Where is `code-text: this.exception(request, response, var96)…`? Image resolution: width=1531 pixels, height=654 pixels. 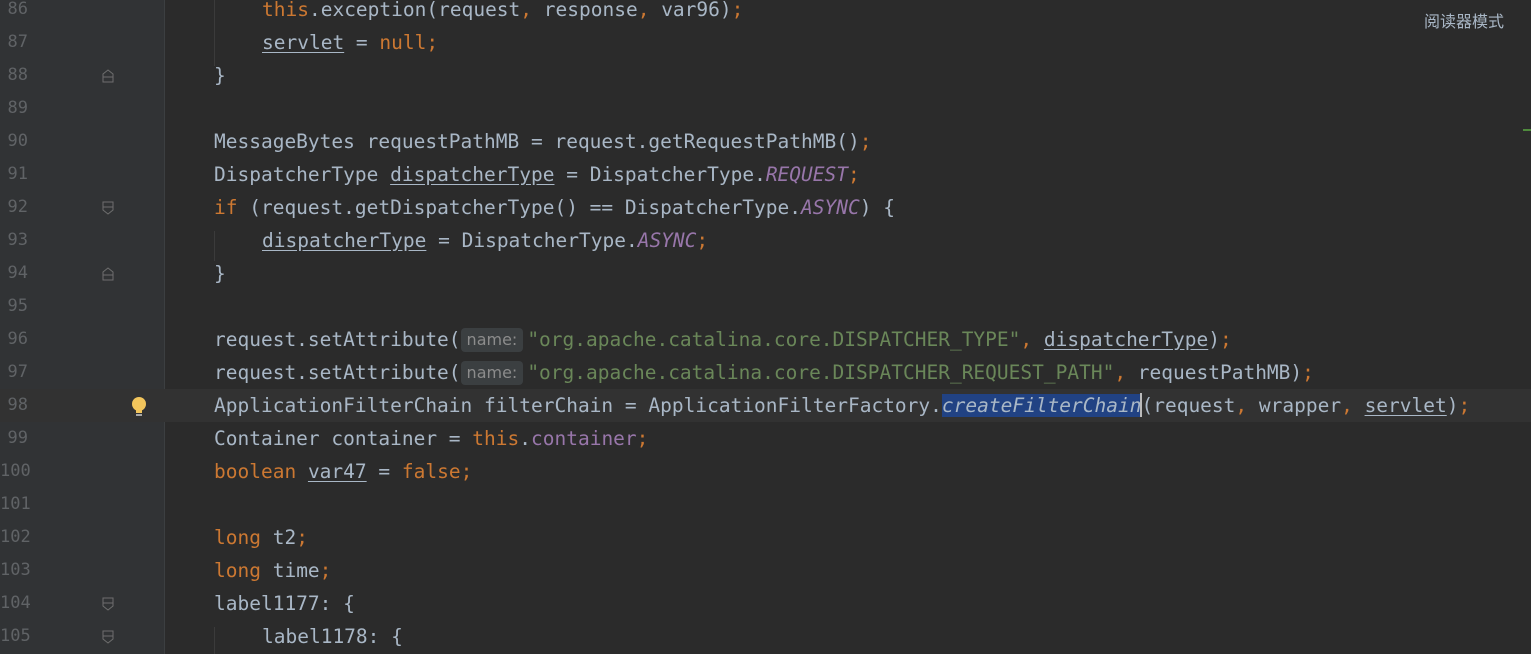
code-text: this.exception(request, response, var96)… is located at coordinates (502, 13).